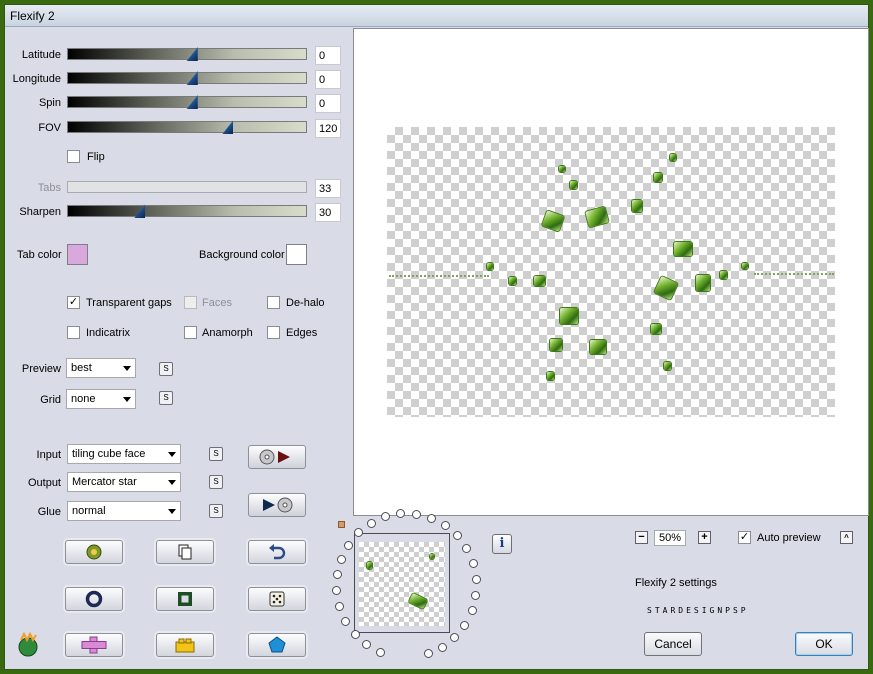 The image size is (873, 674). What do you see at coordinates (274, 457) in the screenshot?
I see `disc-to-play-icon` at bounding box center [274, 457].